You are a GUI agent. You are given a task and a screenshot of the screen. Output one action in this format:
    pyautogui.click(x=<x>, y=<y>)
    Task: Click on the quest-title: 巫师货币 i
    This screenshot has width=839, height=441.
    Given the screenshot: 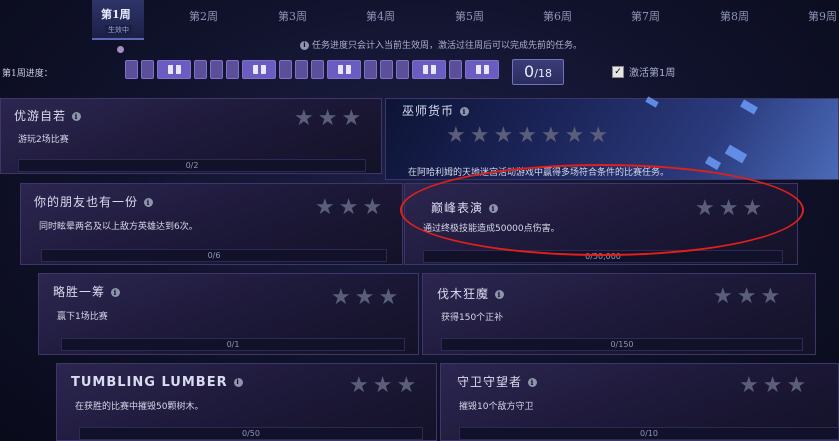 What is the action you would take?
    pyautogui.click(x=437, y=110)
    